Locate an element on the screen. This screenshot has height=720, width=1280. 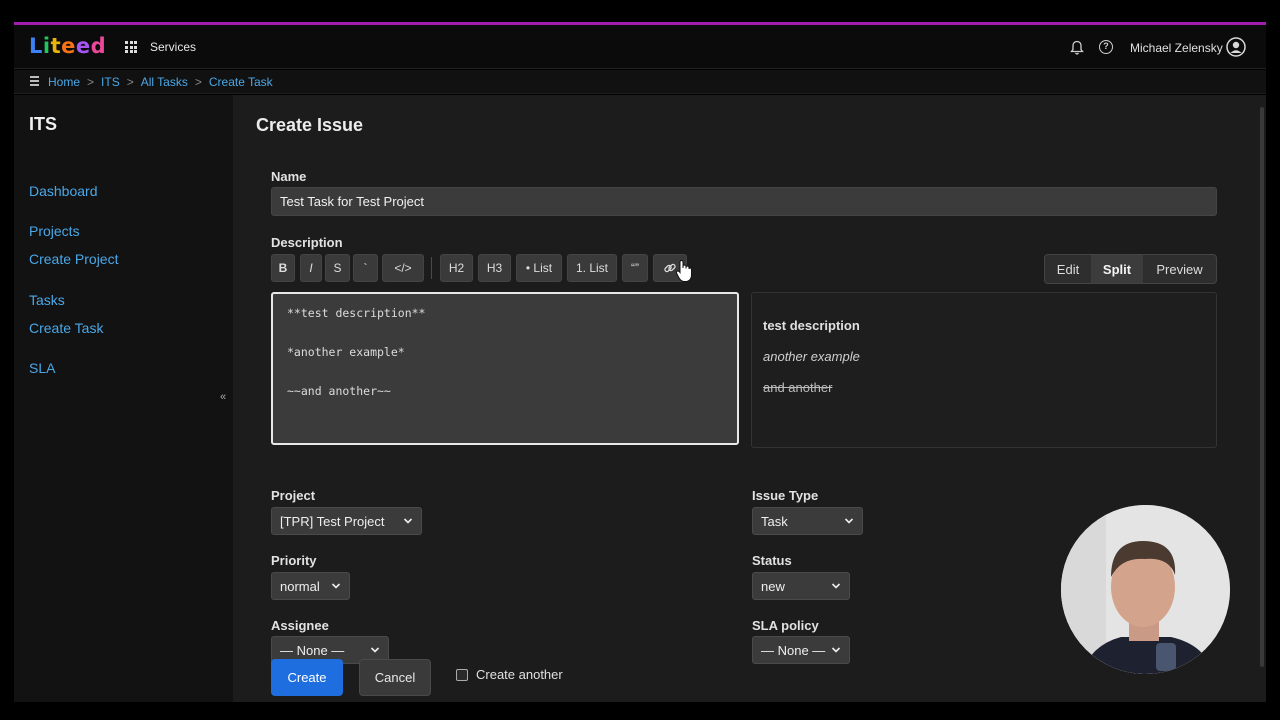
breadcrumb-create-task: Create Task is located at coordinates (241, 82).